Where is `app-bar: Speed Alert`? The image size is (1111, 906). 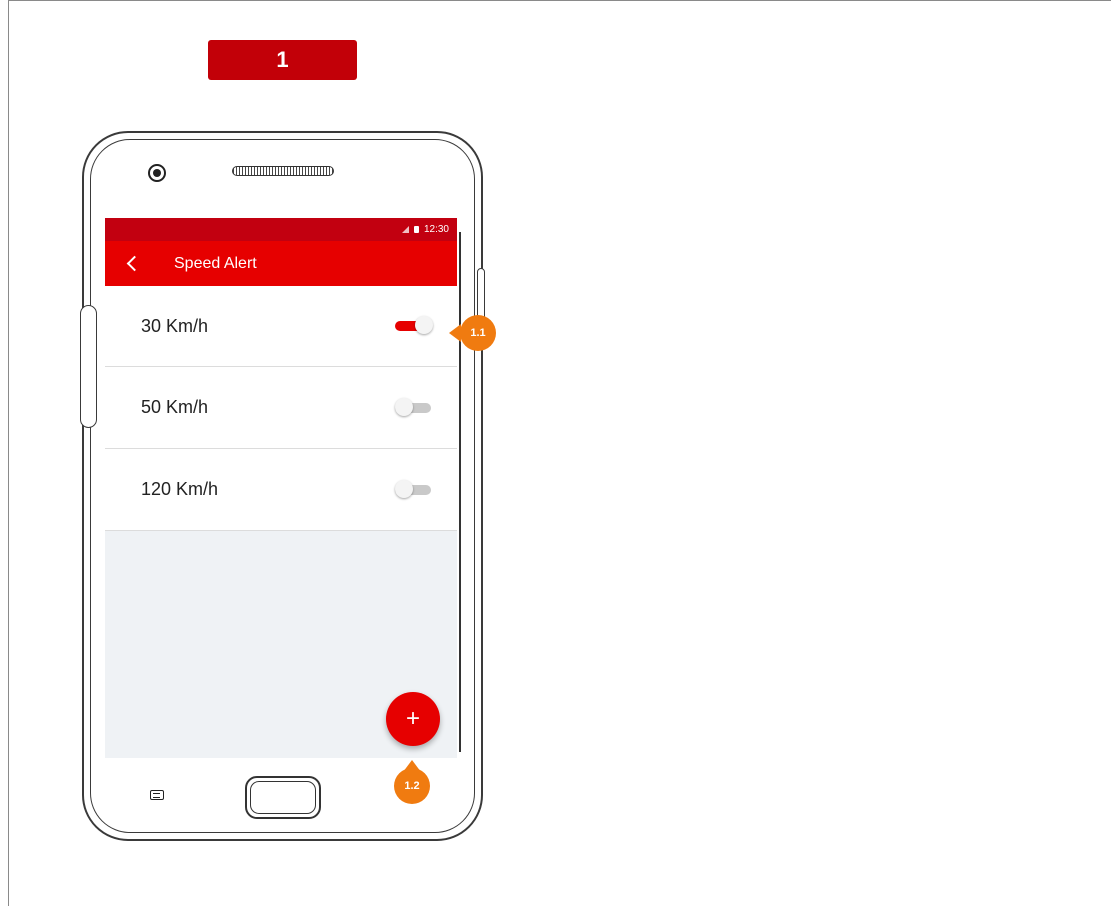
app-bar: Speed Alert is located at coordinates (281, 263).